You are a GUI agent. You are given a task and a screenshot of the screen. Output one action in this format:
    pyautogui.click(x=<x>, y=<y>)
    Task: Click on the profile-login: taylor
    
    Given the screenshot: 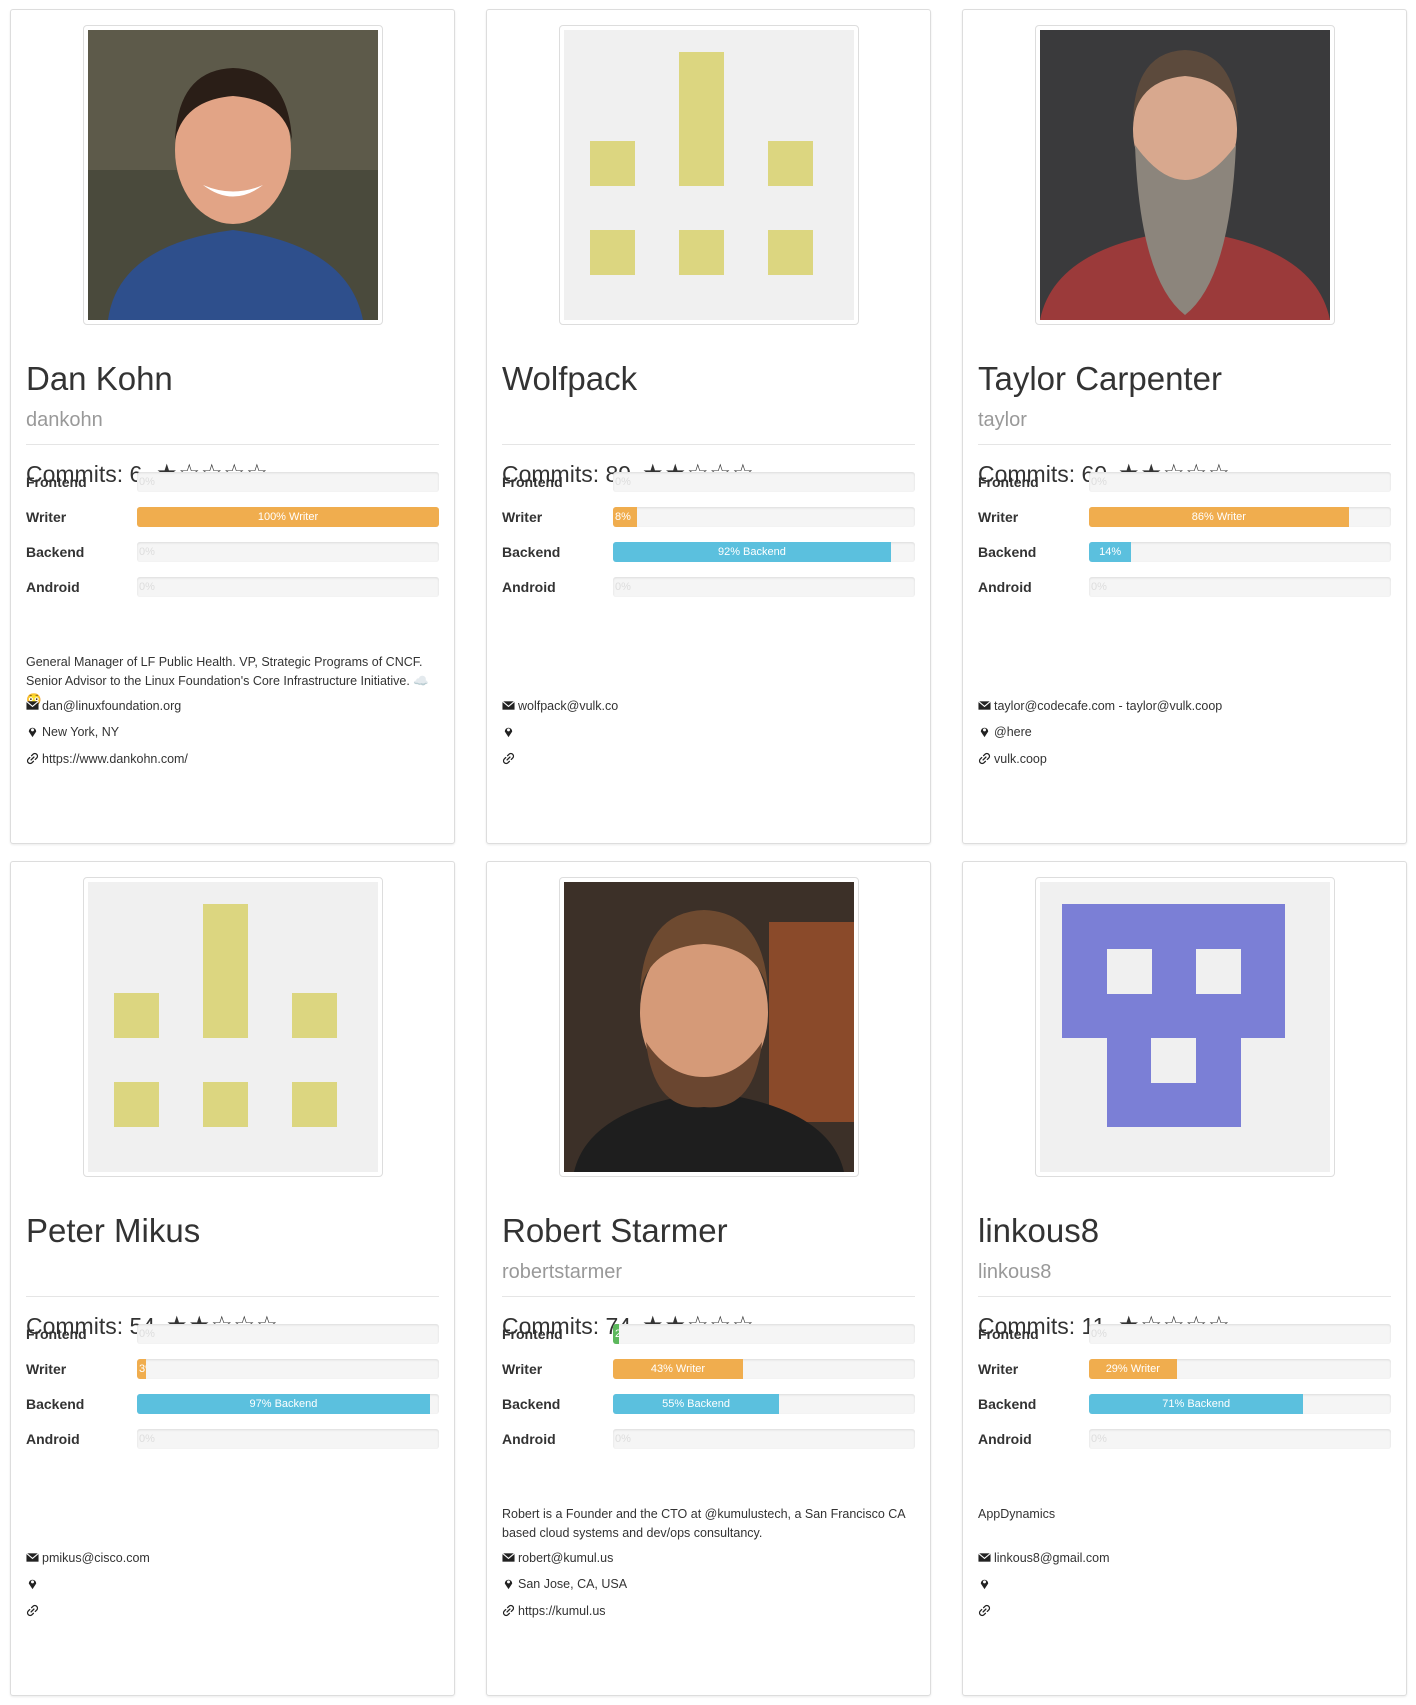 What is the action you would take?
    pyautogui.click(x=1002, y=420)
    